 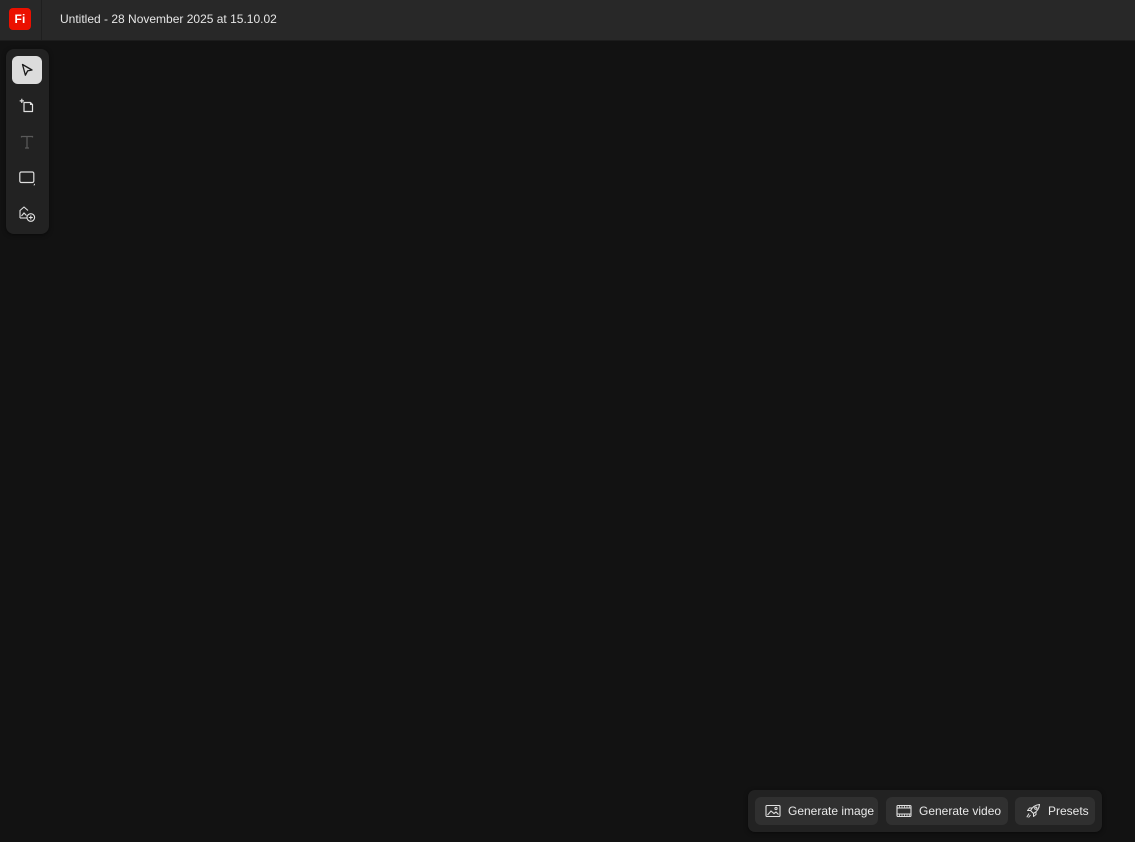 I want to click on generate-image-button: Generate image, so click(x=816, y=811).